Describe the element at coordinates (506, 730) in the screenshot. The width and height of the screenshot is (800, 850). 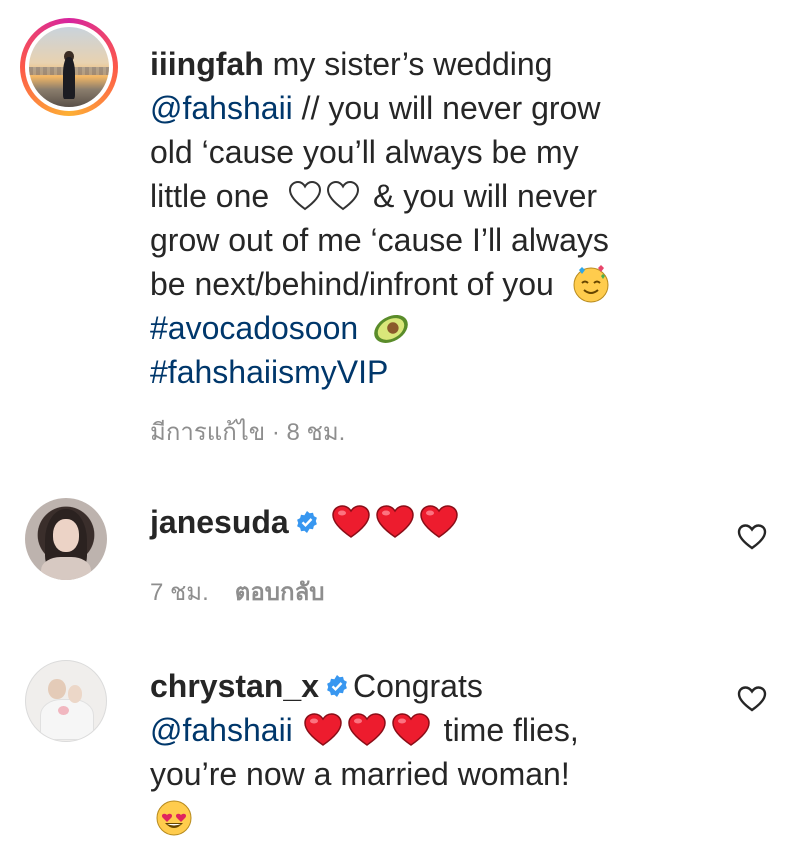
I see `comment-text: time flies,` at that location.